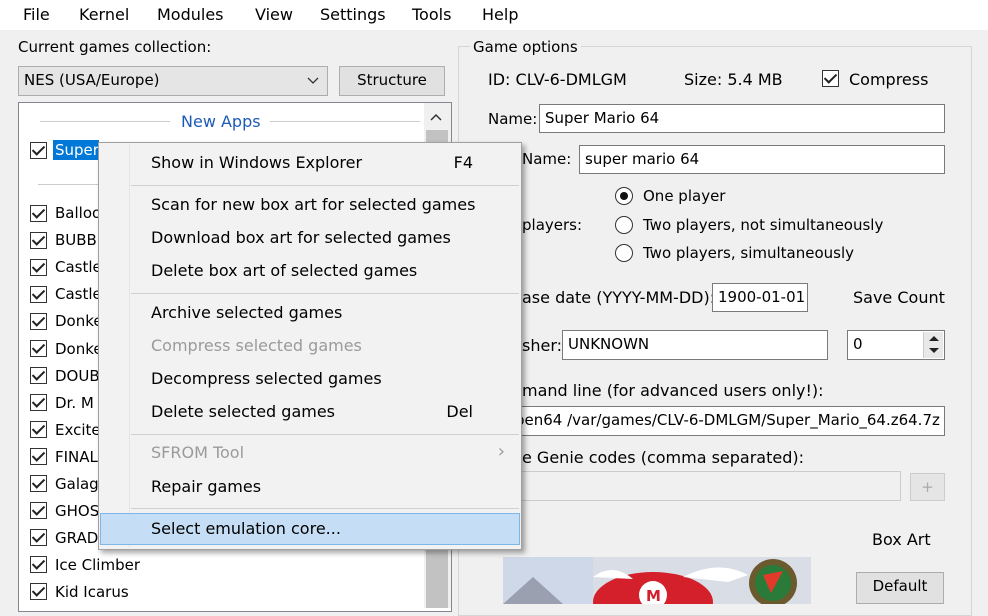 This screenshot has width=988, height=616. Describe the element at coordinates (436, 117) in the screenshot. I see `scroll-up-icon` at that location.